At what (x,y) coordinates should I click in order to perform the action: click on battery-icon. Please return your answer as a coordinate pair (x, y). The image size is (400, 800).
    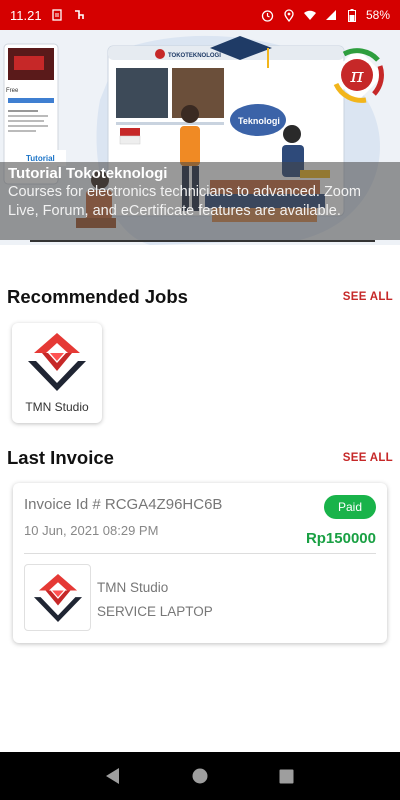
    Looking at the image, I should click on (352, 15).